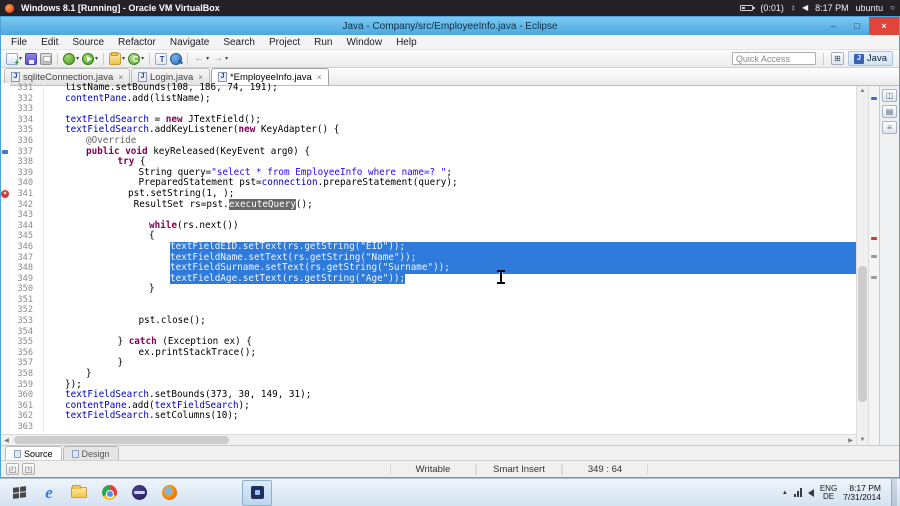  What do you see at coordinates (832, 8) in the screenshot?
I see `host-clock: 8:17 PM` at bounding box center [832, 8].